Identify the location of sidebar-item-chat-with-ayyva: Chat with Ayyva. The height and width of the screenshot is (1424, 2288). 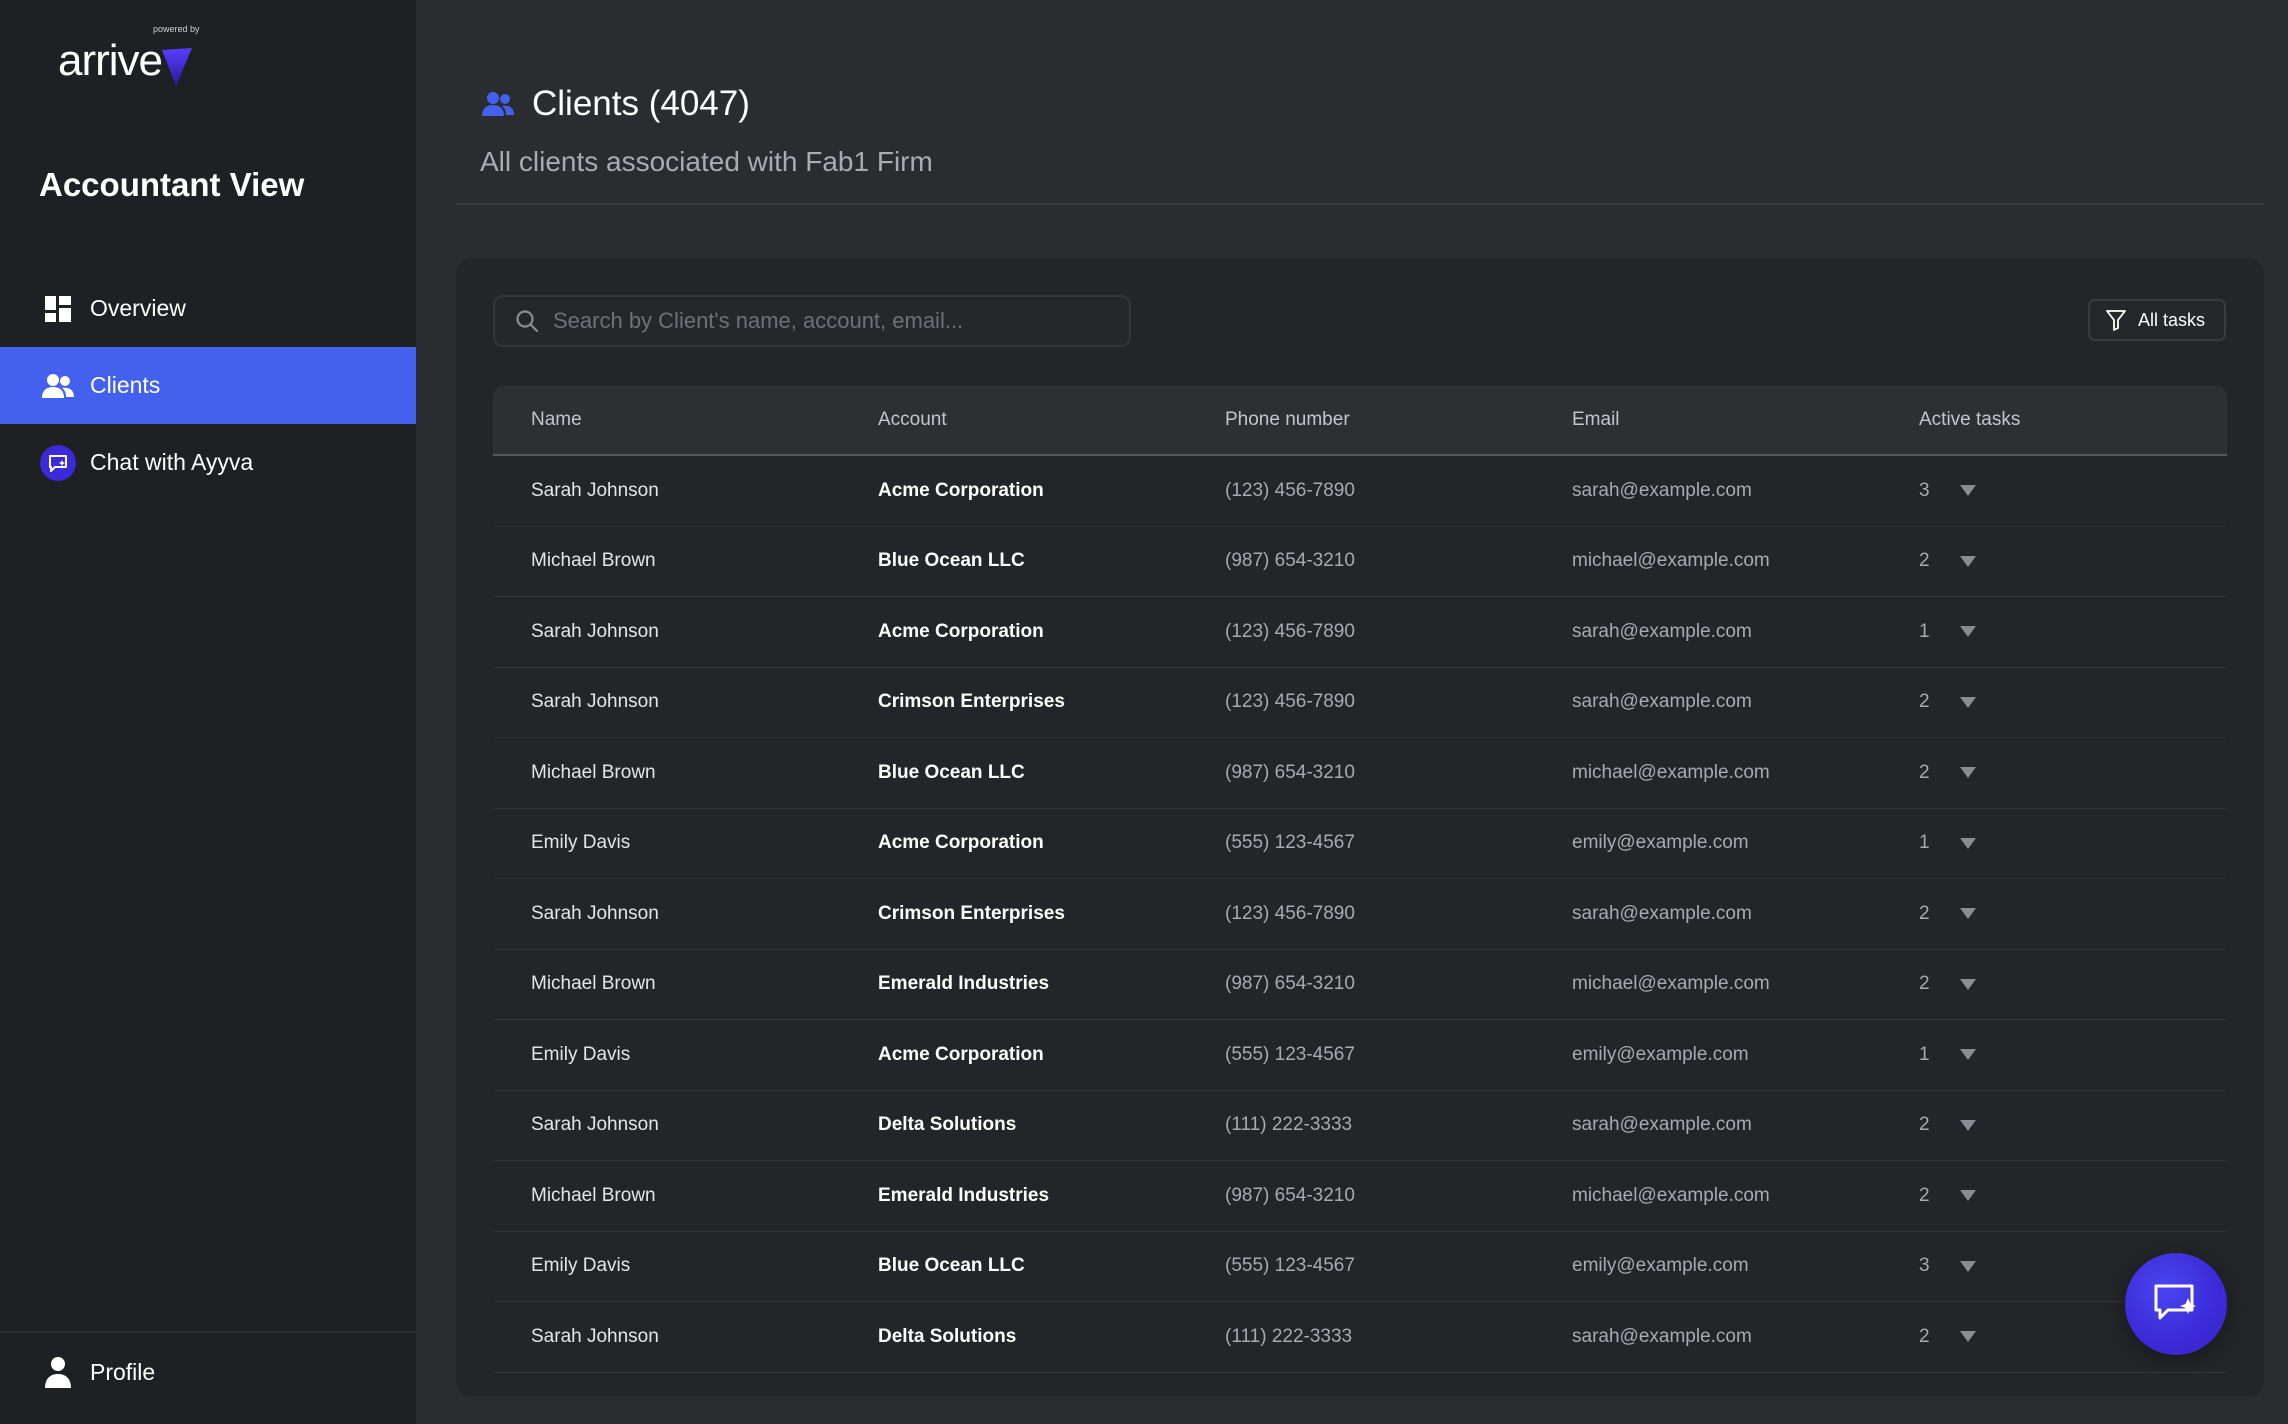
(208, 462).